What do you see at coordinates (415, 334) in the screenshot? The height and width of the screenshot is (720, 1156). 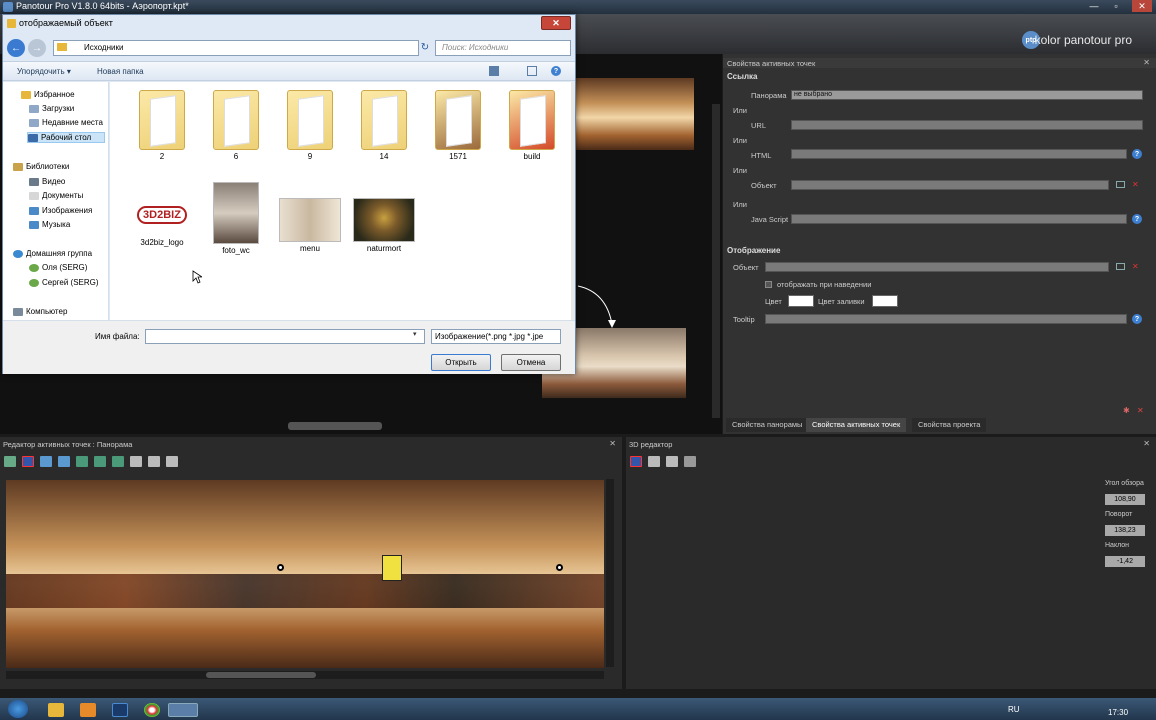 I see `chevron-down-icon: ▾` at bounding box center [415, 334].